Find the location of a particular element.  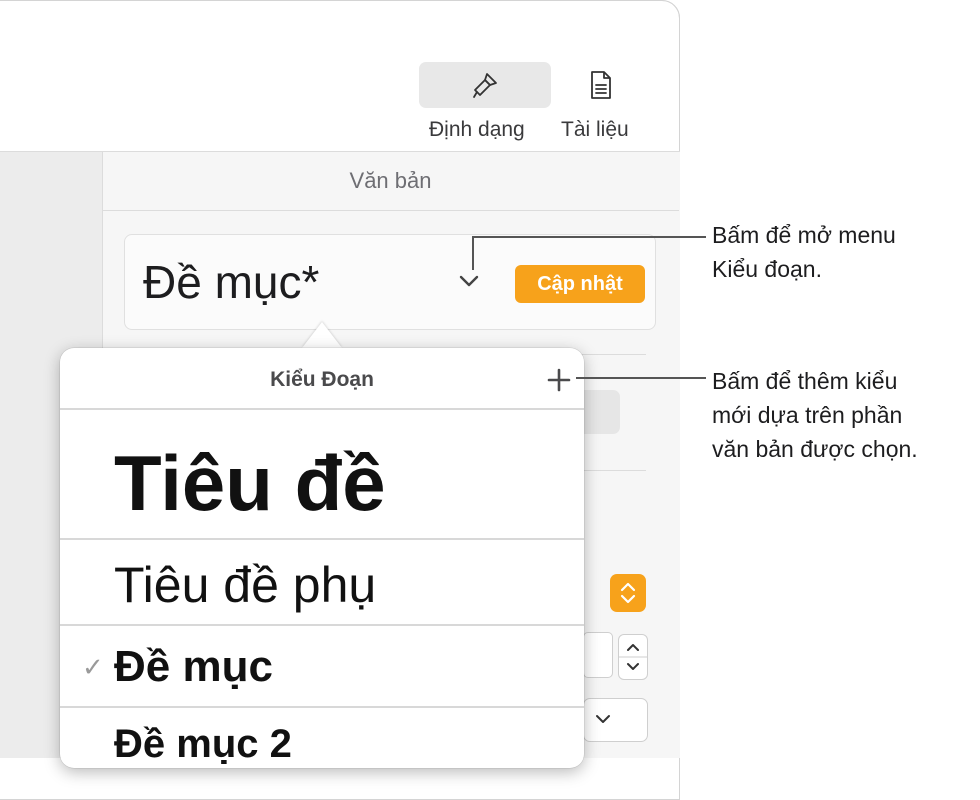

callout-line-text: Bấm để thêm kiểu is located at coordinates (805, 381).